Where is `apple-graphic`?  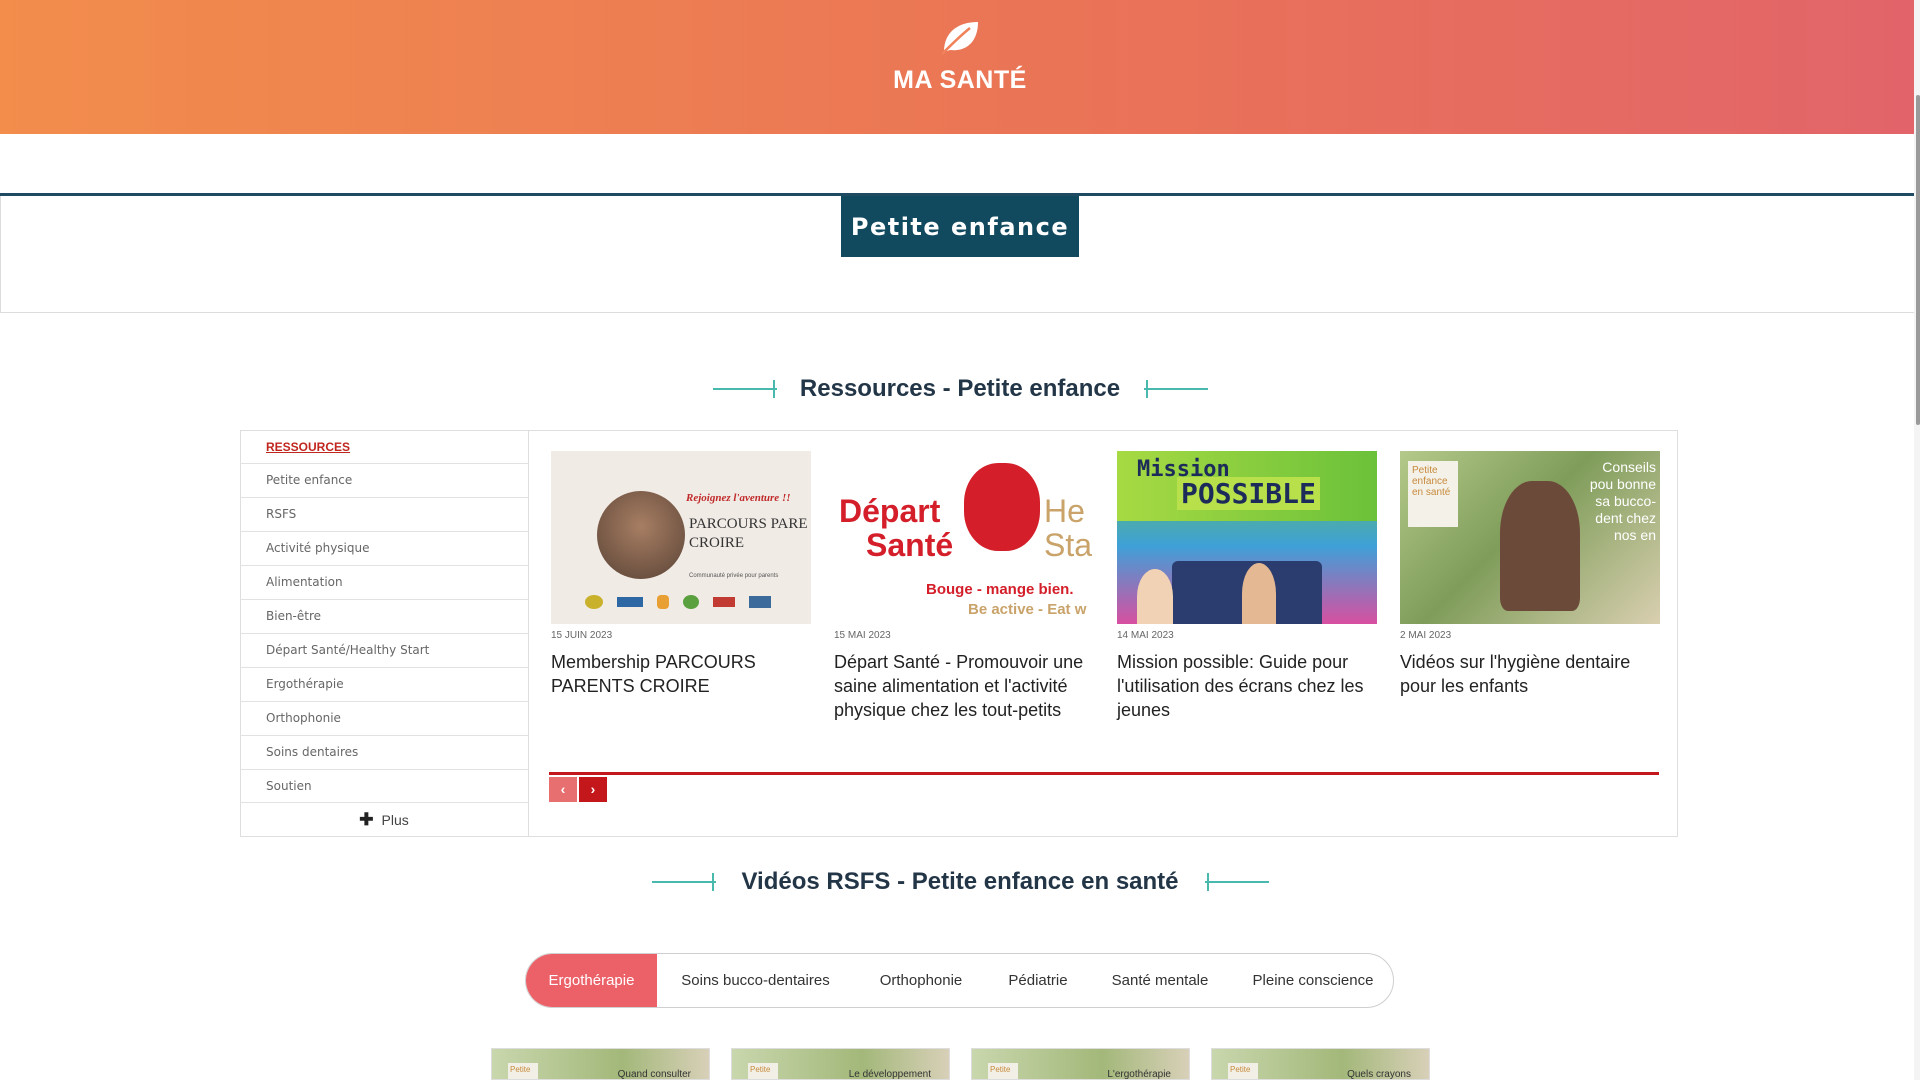 apple-graphic is located at coordinates (1002, 507).